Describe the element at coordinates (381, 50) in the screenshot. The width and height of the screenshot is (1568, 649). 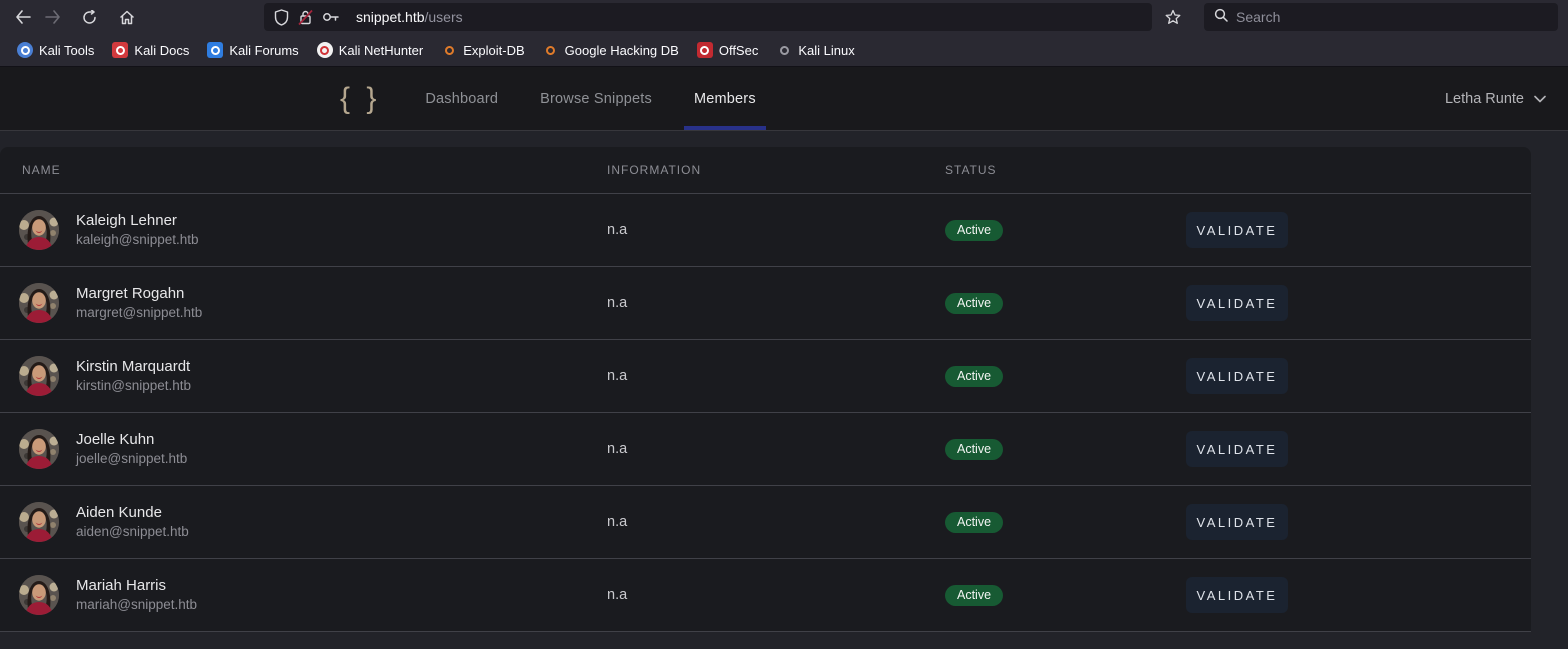
I see `bookmark-label: Kali NetHunter` at that location.